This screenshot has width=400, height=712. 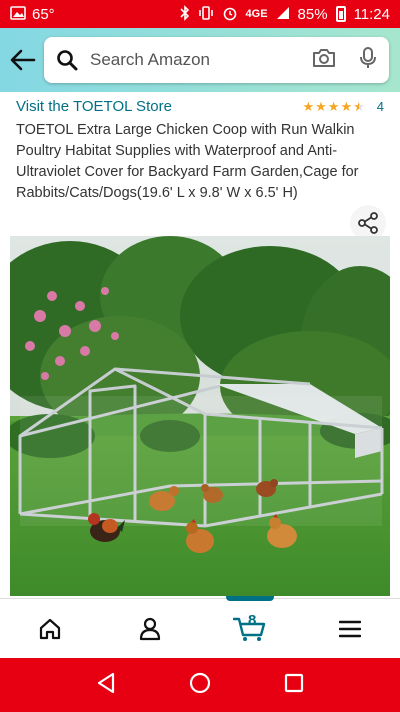 I want to click on status-bar: 65° 4GE 85% 11:24, so click(x=200, y=14).